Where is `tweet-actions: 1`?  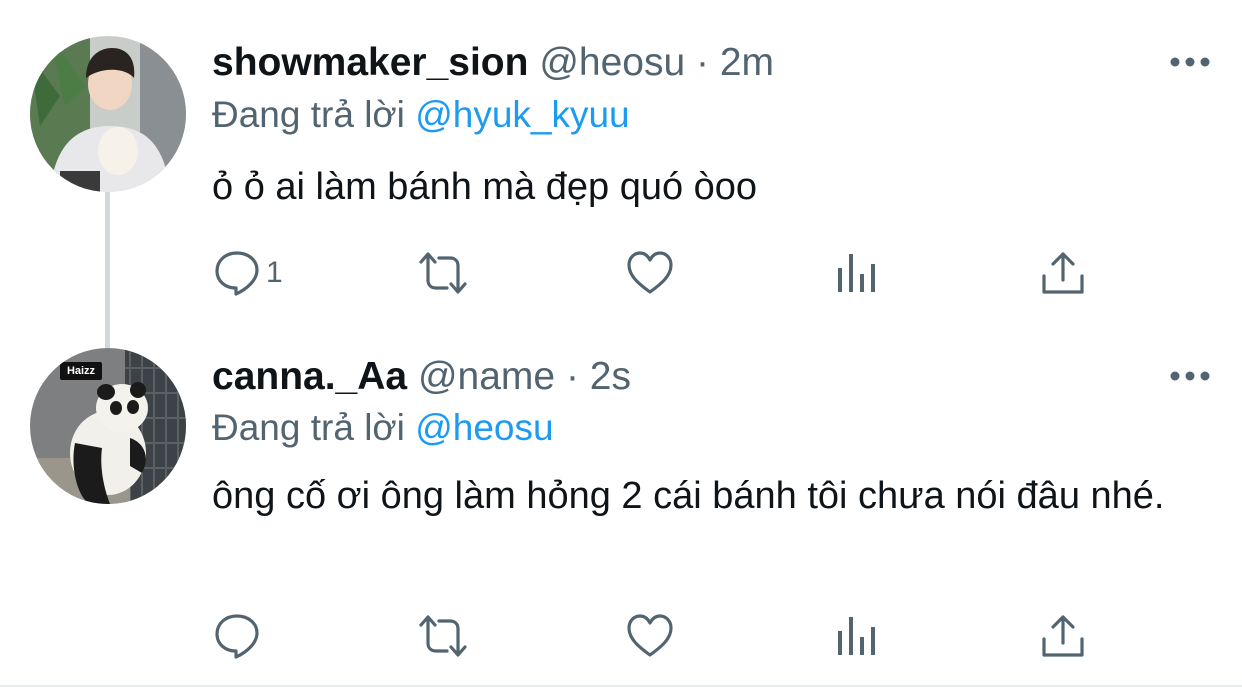 tweet-actions: 1 is located at coordinates (652, 273).